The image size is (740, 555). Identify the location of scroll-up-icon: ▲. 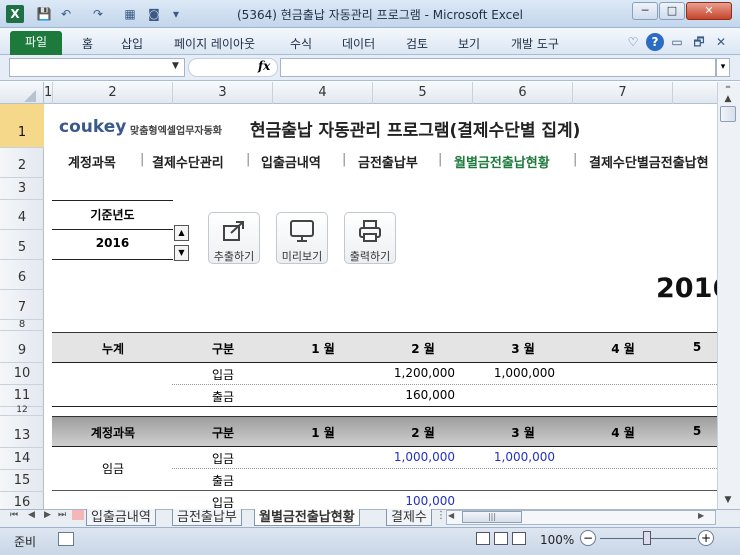
(728, 99).